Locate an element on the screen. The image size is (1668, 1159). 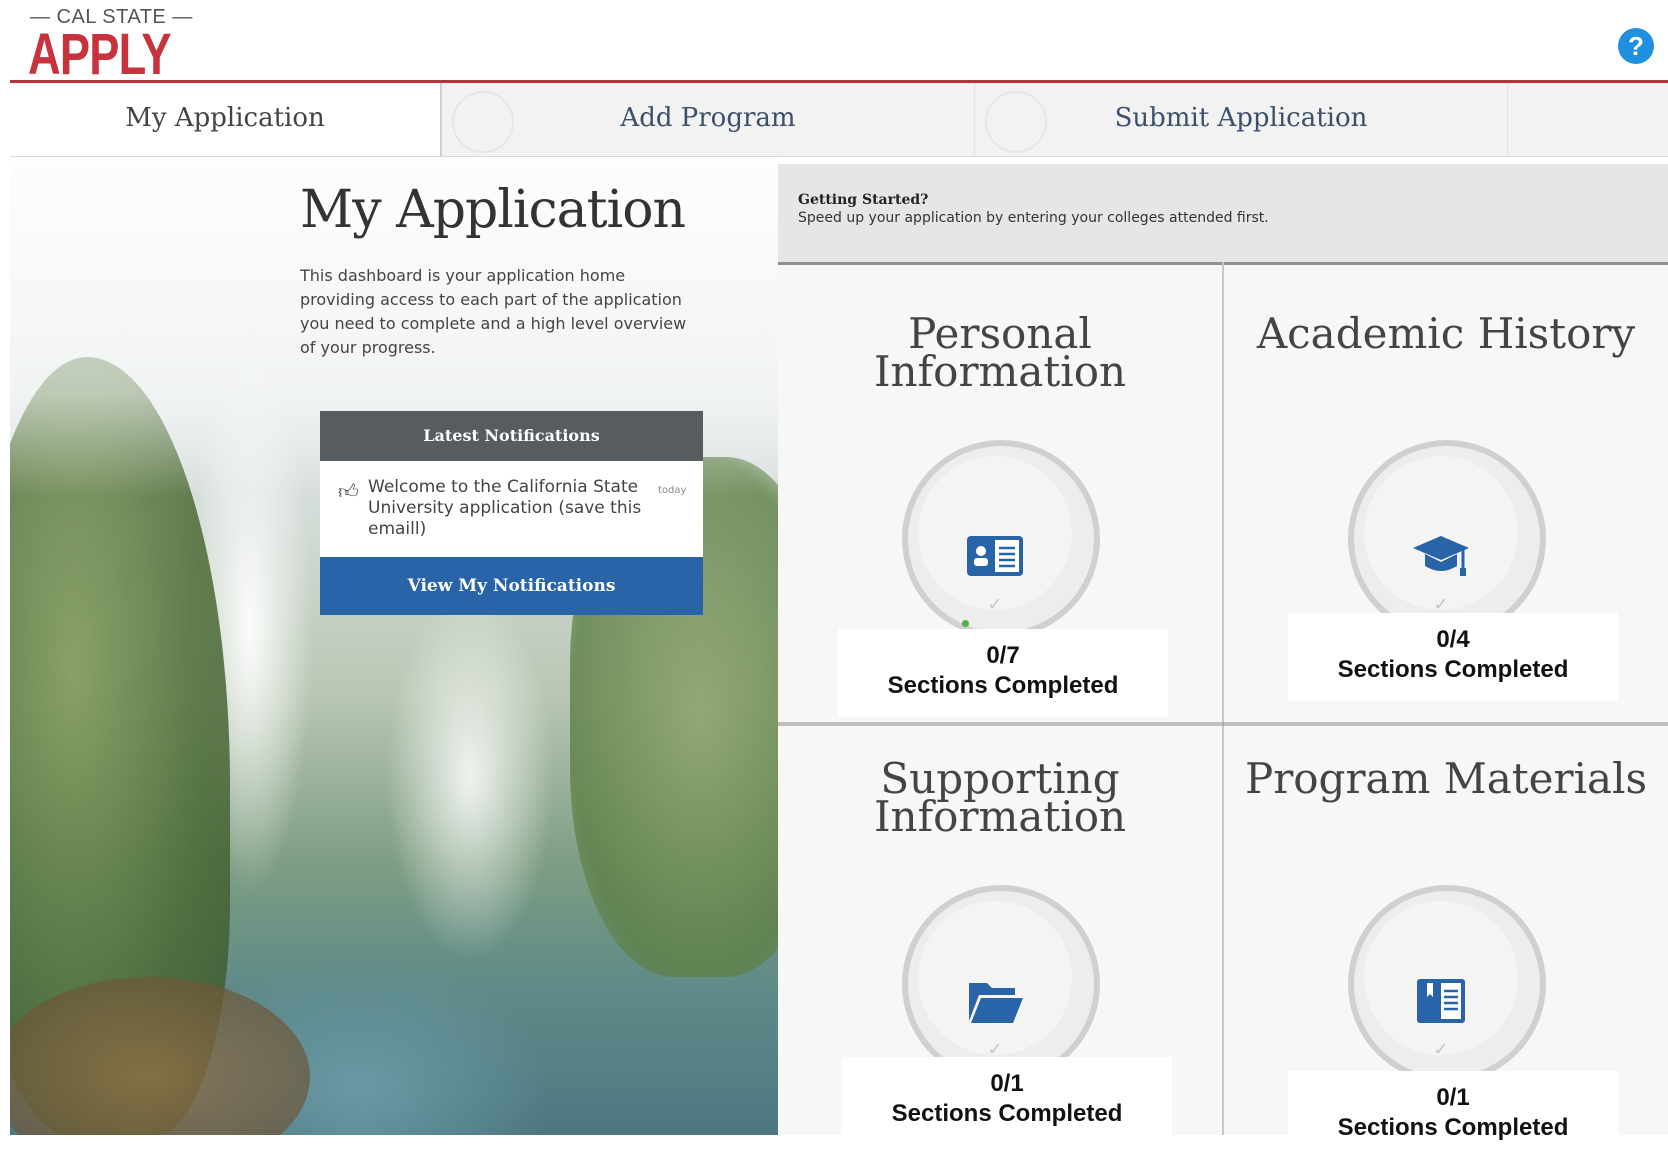
folder-icon is located at coordinates (996, 1003).